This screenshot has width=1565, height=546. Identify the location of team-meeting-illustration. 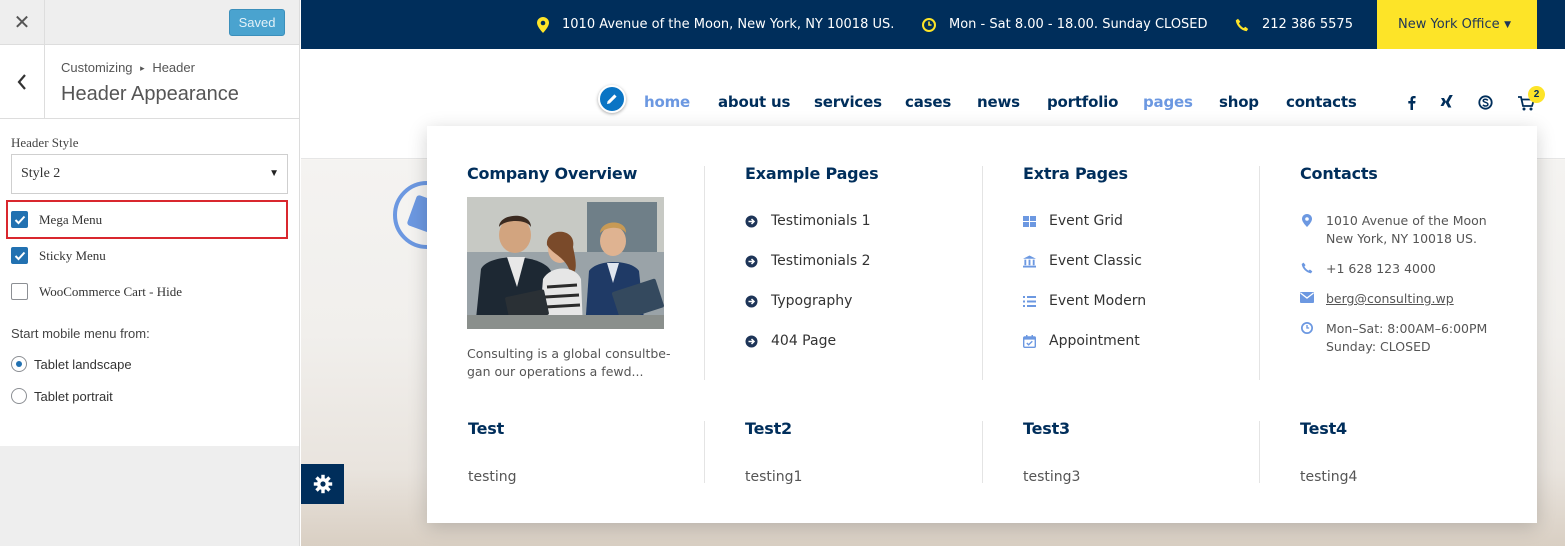
(565, 263).